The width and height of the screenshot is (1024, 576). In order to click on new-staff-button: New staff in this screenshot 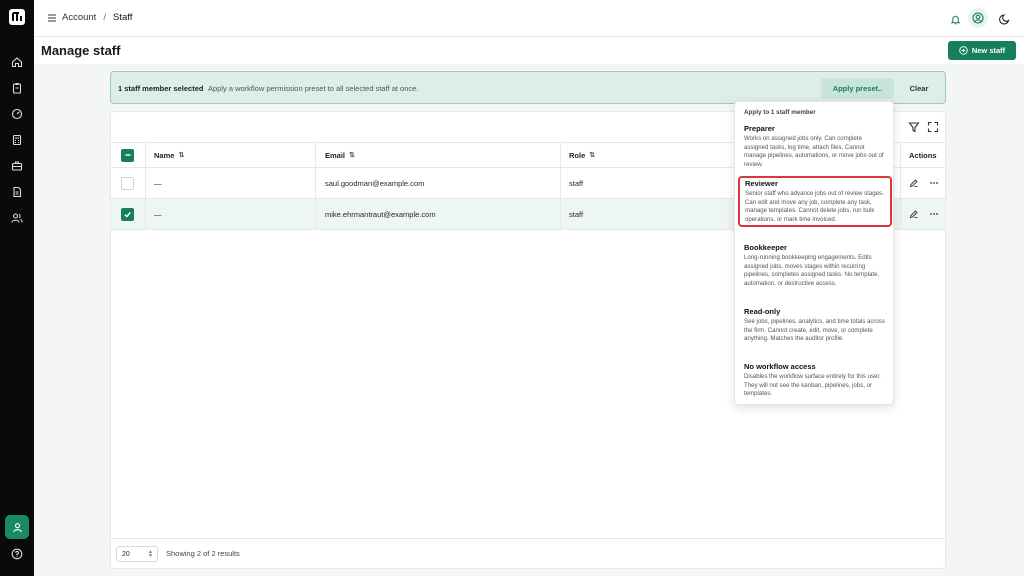, I will do `click(982, 50)`.